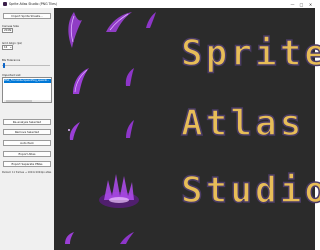 The height and width of the screenshot is (250, 320). I want to click on export-separate-pngs-button: Export Separate PNGs, so click(27, 164).